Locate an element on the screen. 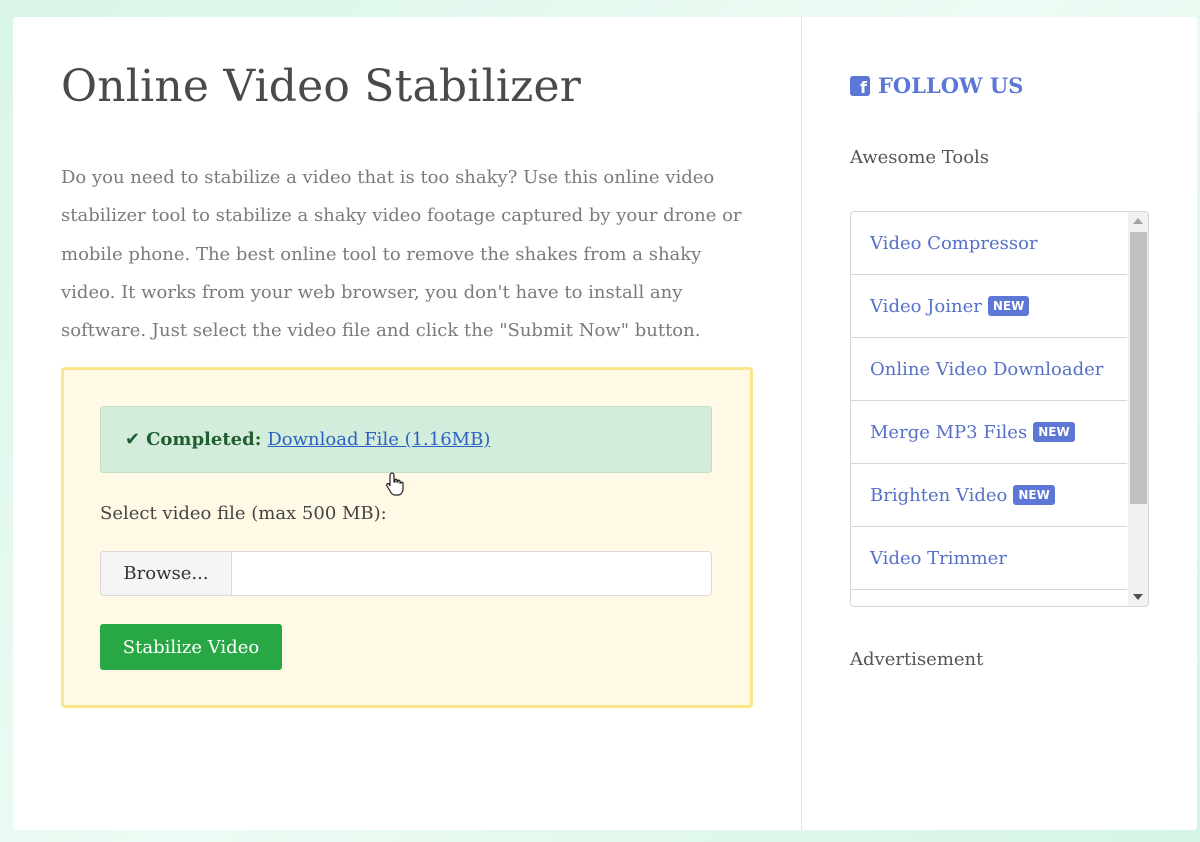  tool-label: Video Compressor is located at coordinates (954, 243).